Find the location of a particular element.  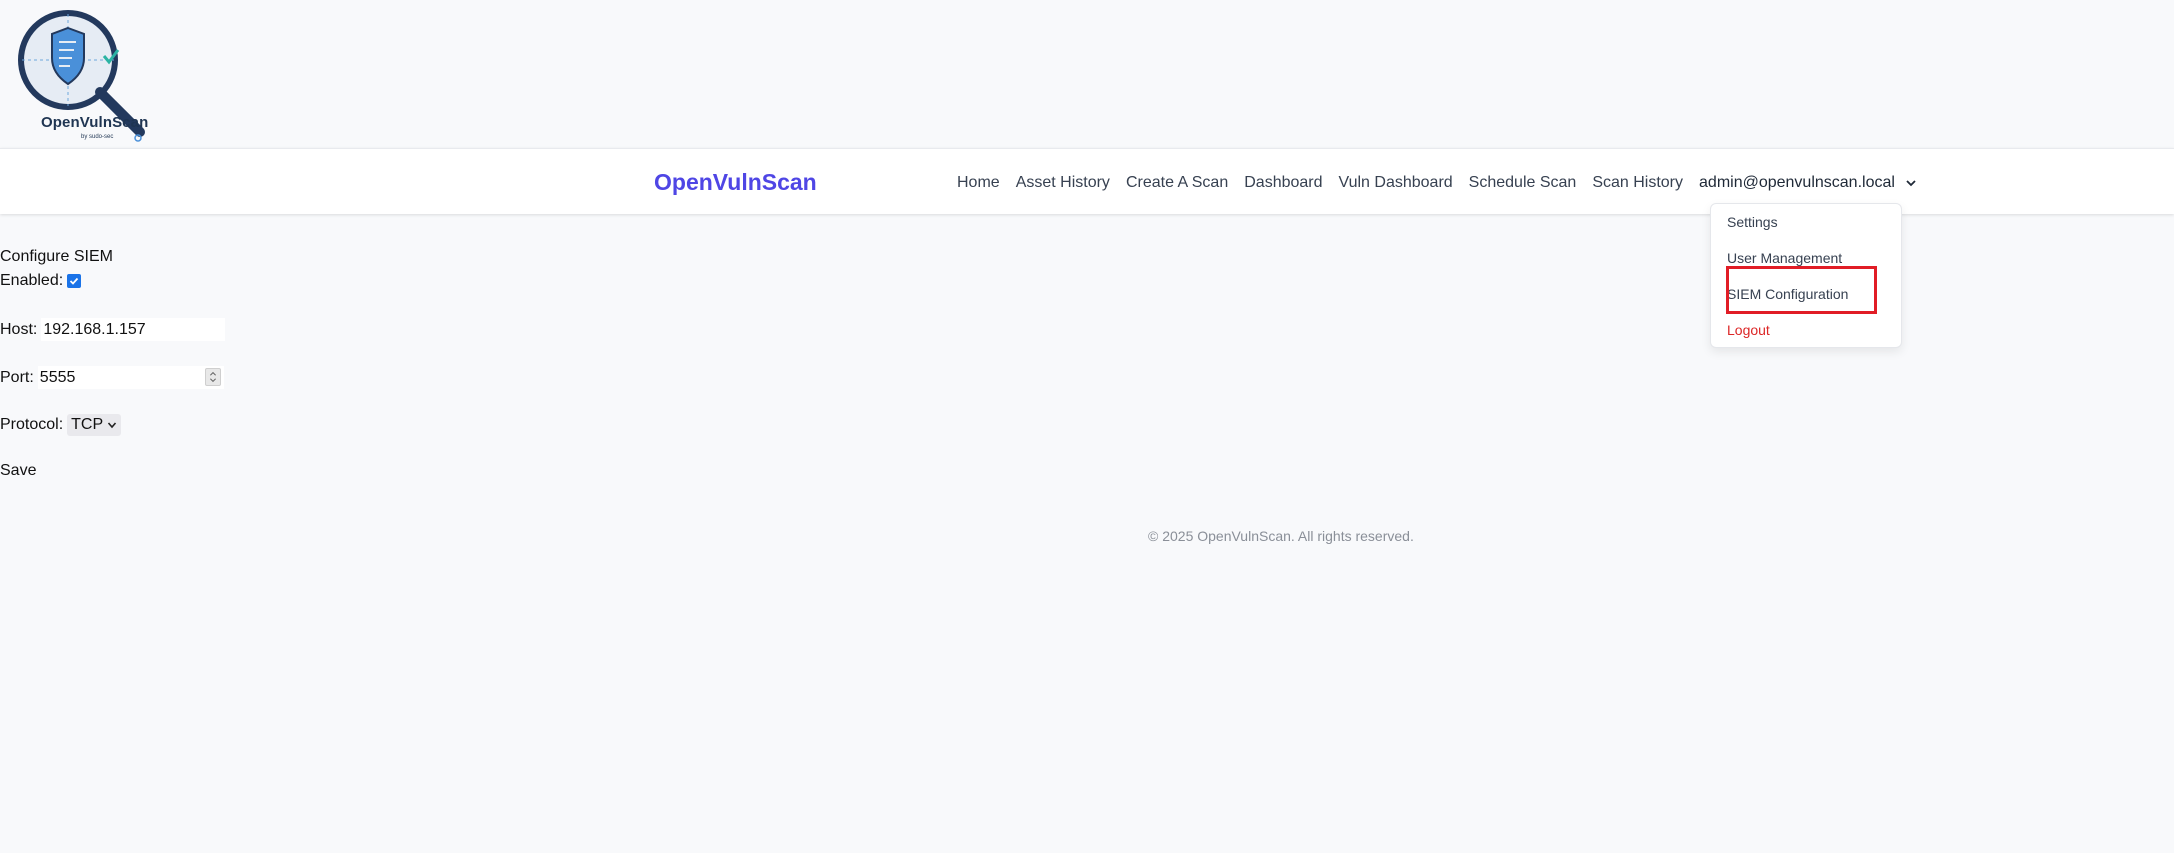

protocol-select: TCP is located at coordinates (94, 425).